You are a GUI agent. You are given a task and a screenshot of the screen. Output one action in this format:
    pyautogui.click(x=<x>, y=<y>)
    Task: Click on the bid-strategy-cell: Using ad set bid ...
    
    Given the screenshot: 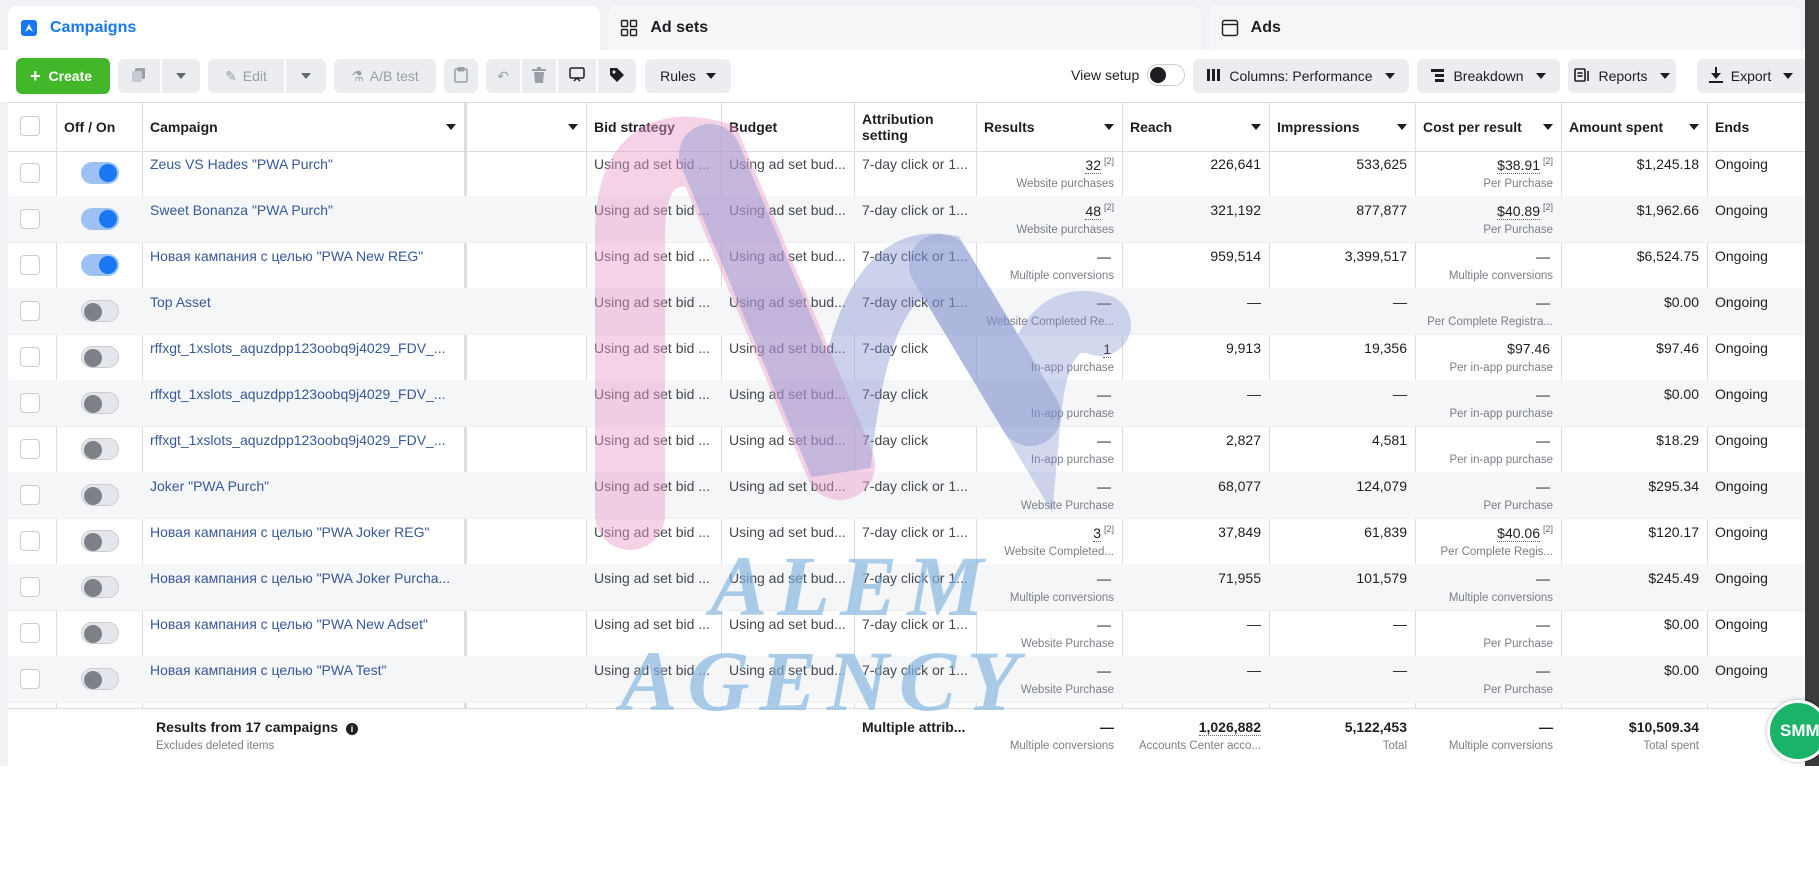 What is the action you would take?
    pyautogui.click(x=652, y=624)
    